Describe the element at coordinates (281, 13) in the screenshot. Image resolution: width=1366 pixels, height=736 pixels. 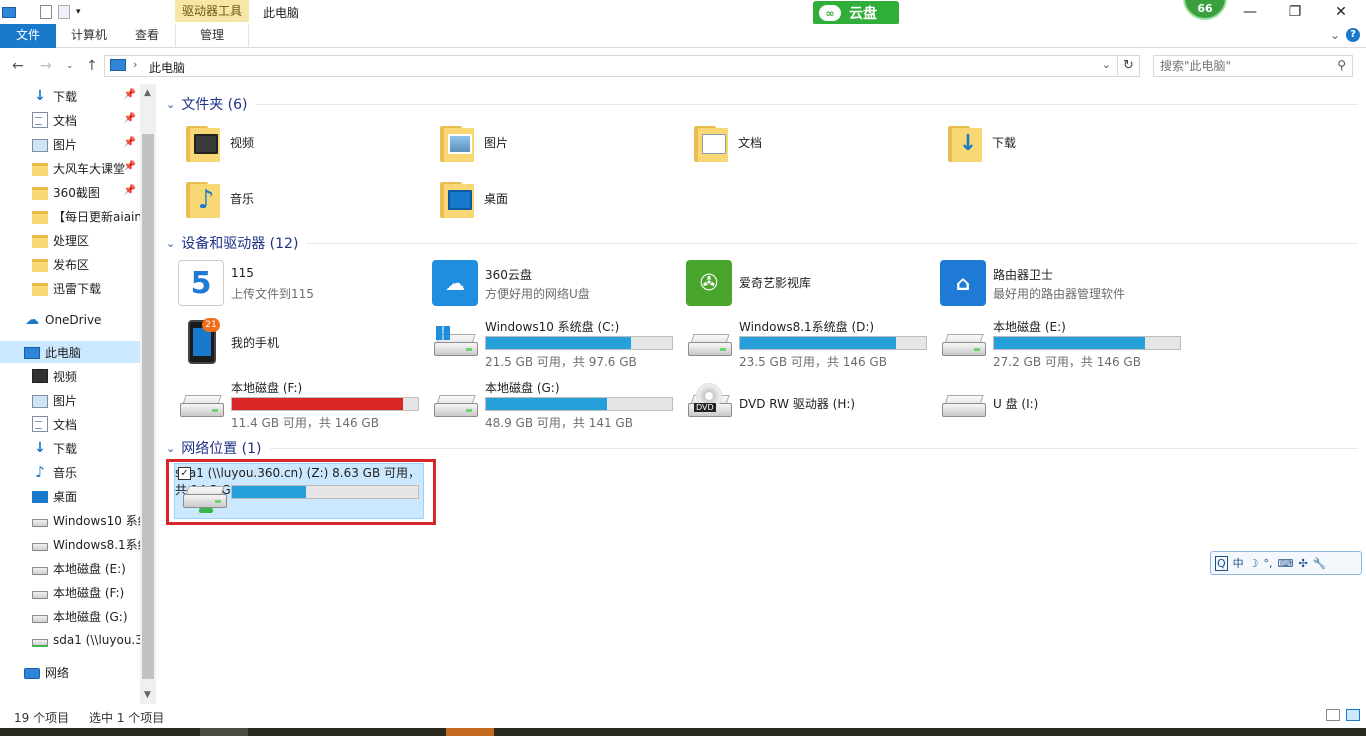
I see `window-title: 此电脑` at that location.